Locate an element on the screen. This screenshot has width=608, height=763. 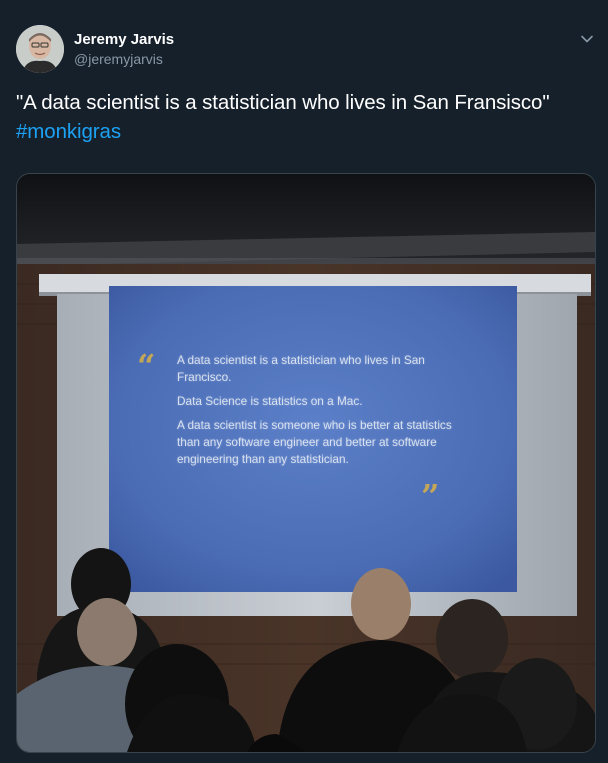
avatar-image is located at coordinates (40, 49).